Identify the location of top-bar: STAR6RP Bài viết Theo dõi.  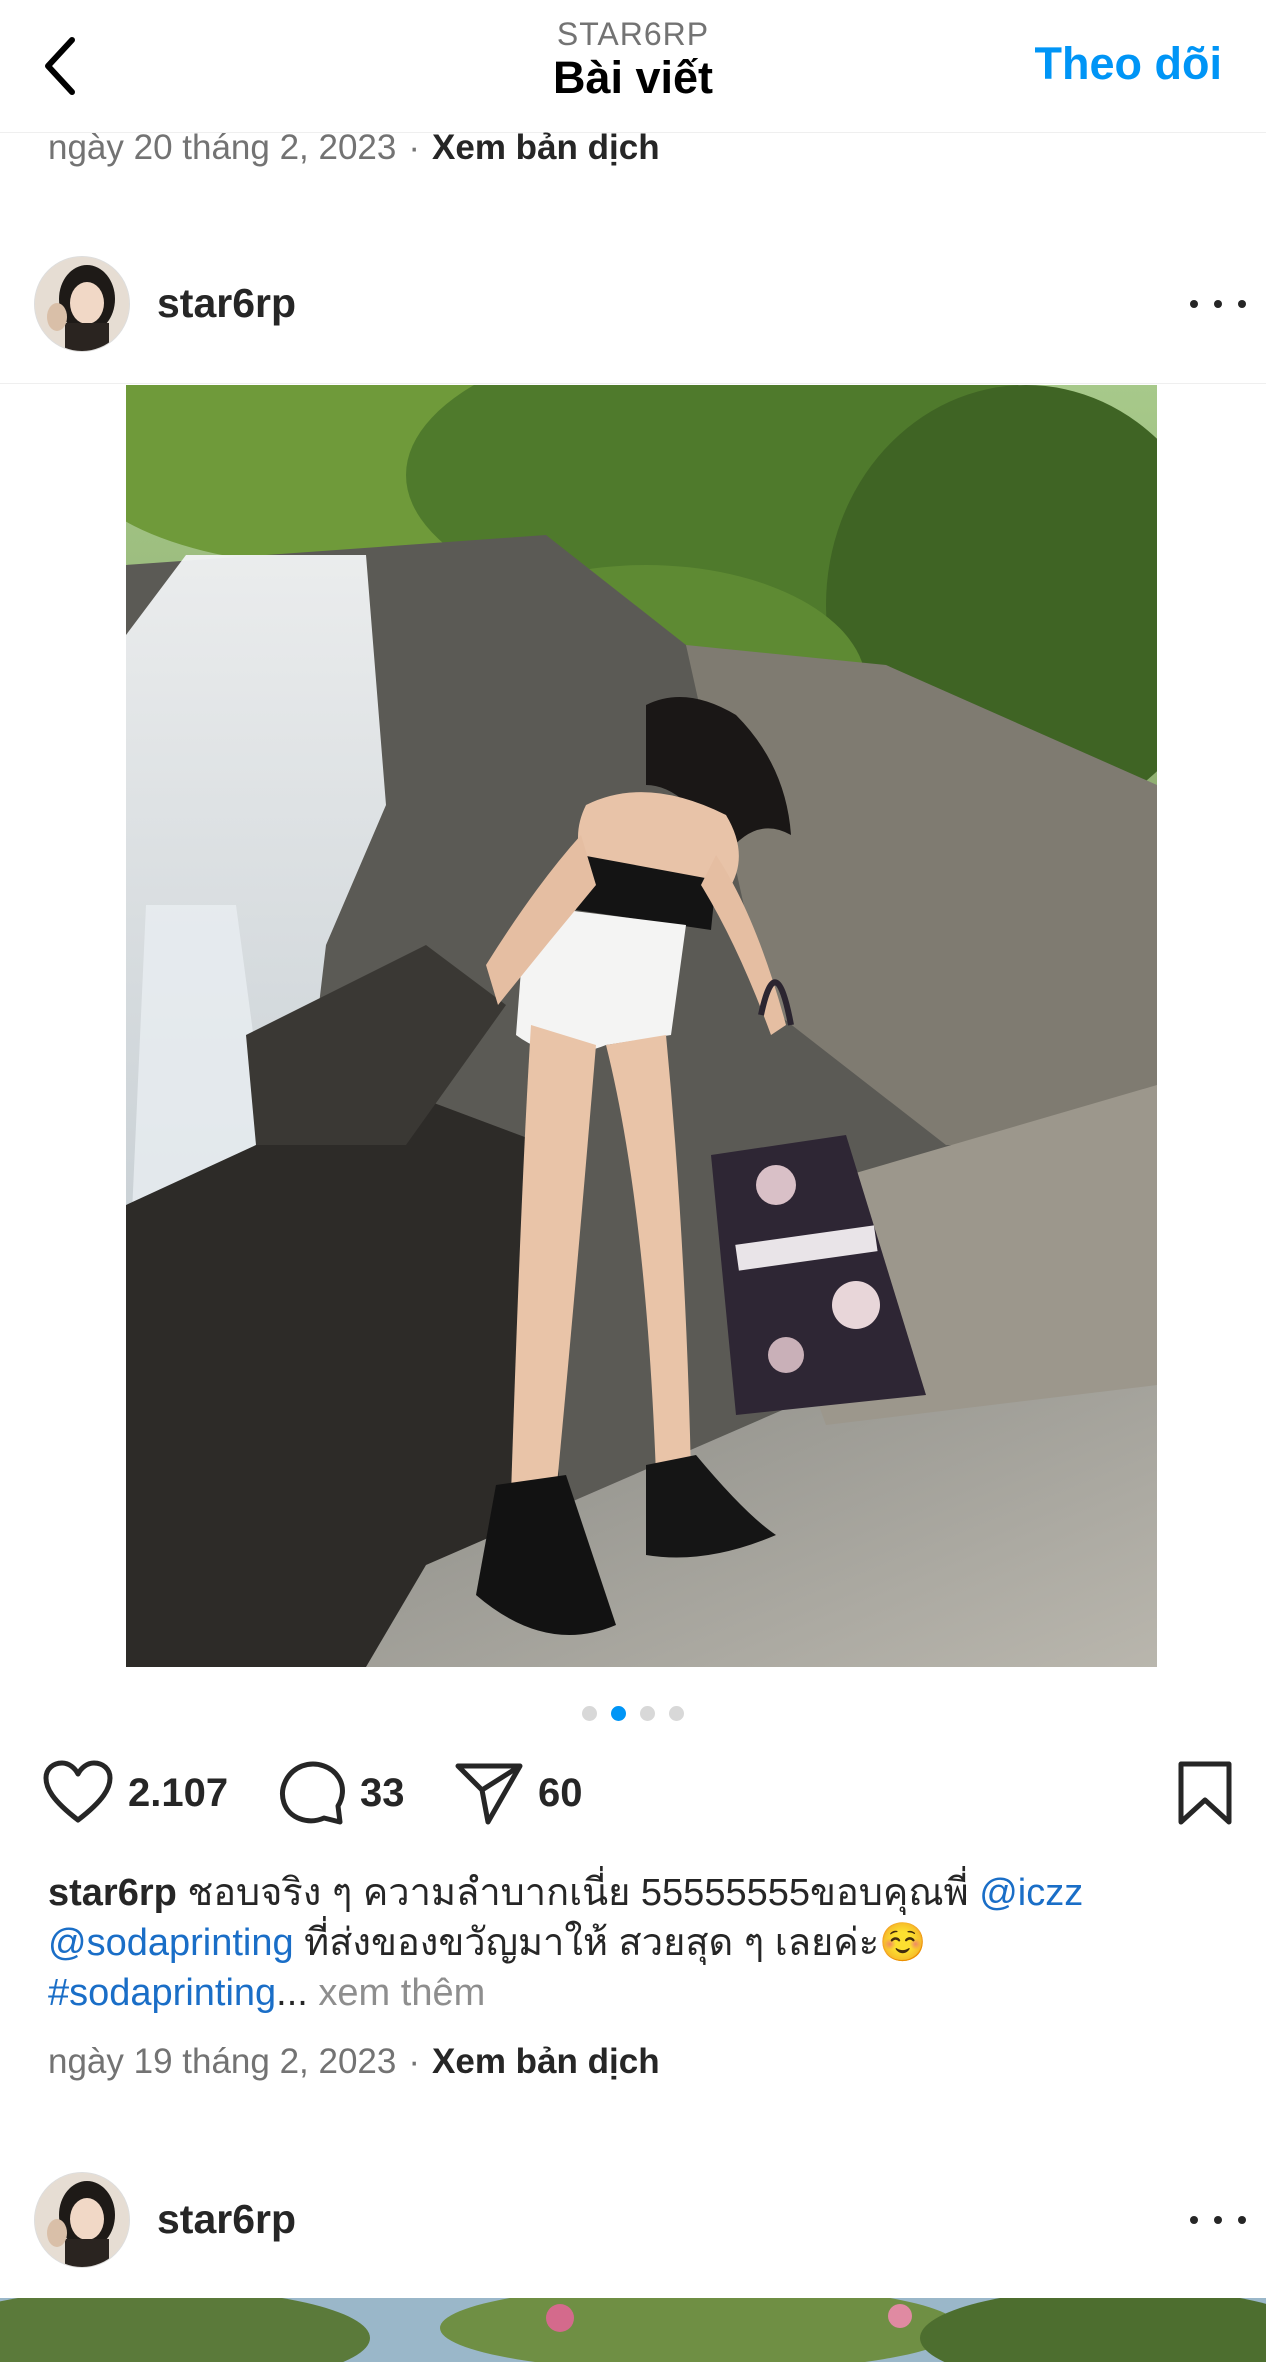
(633, 66).